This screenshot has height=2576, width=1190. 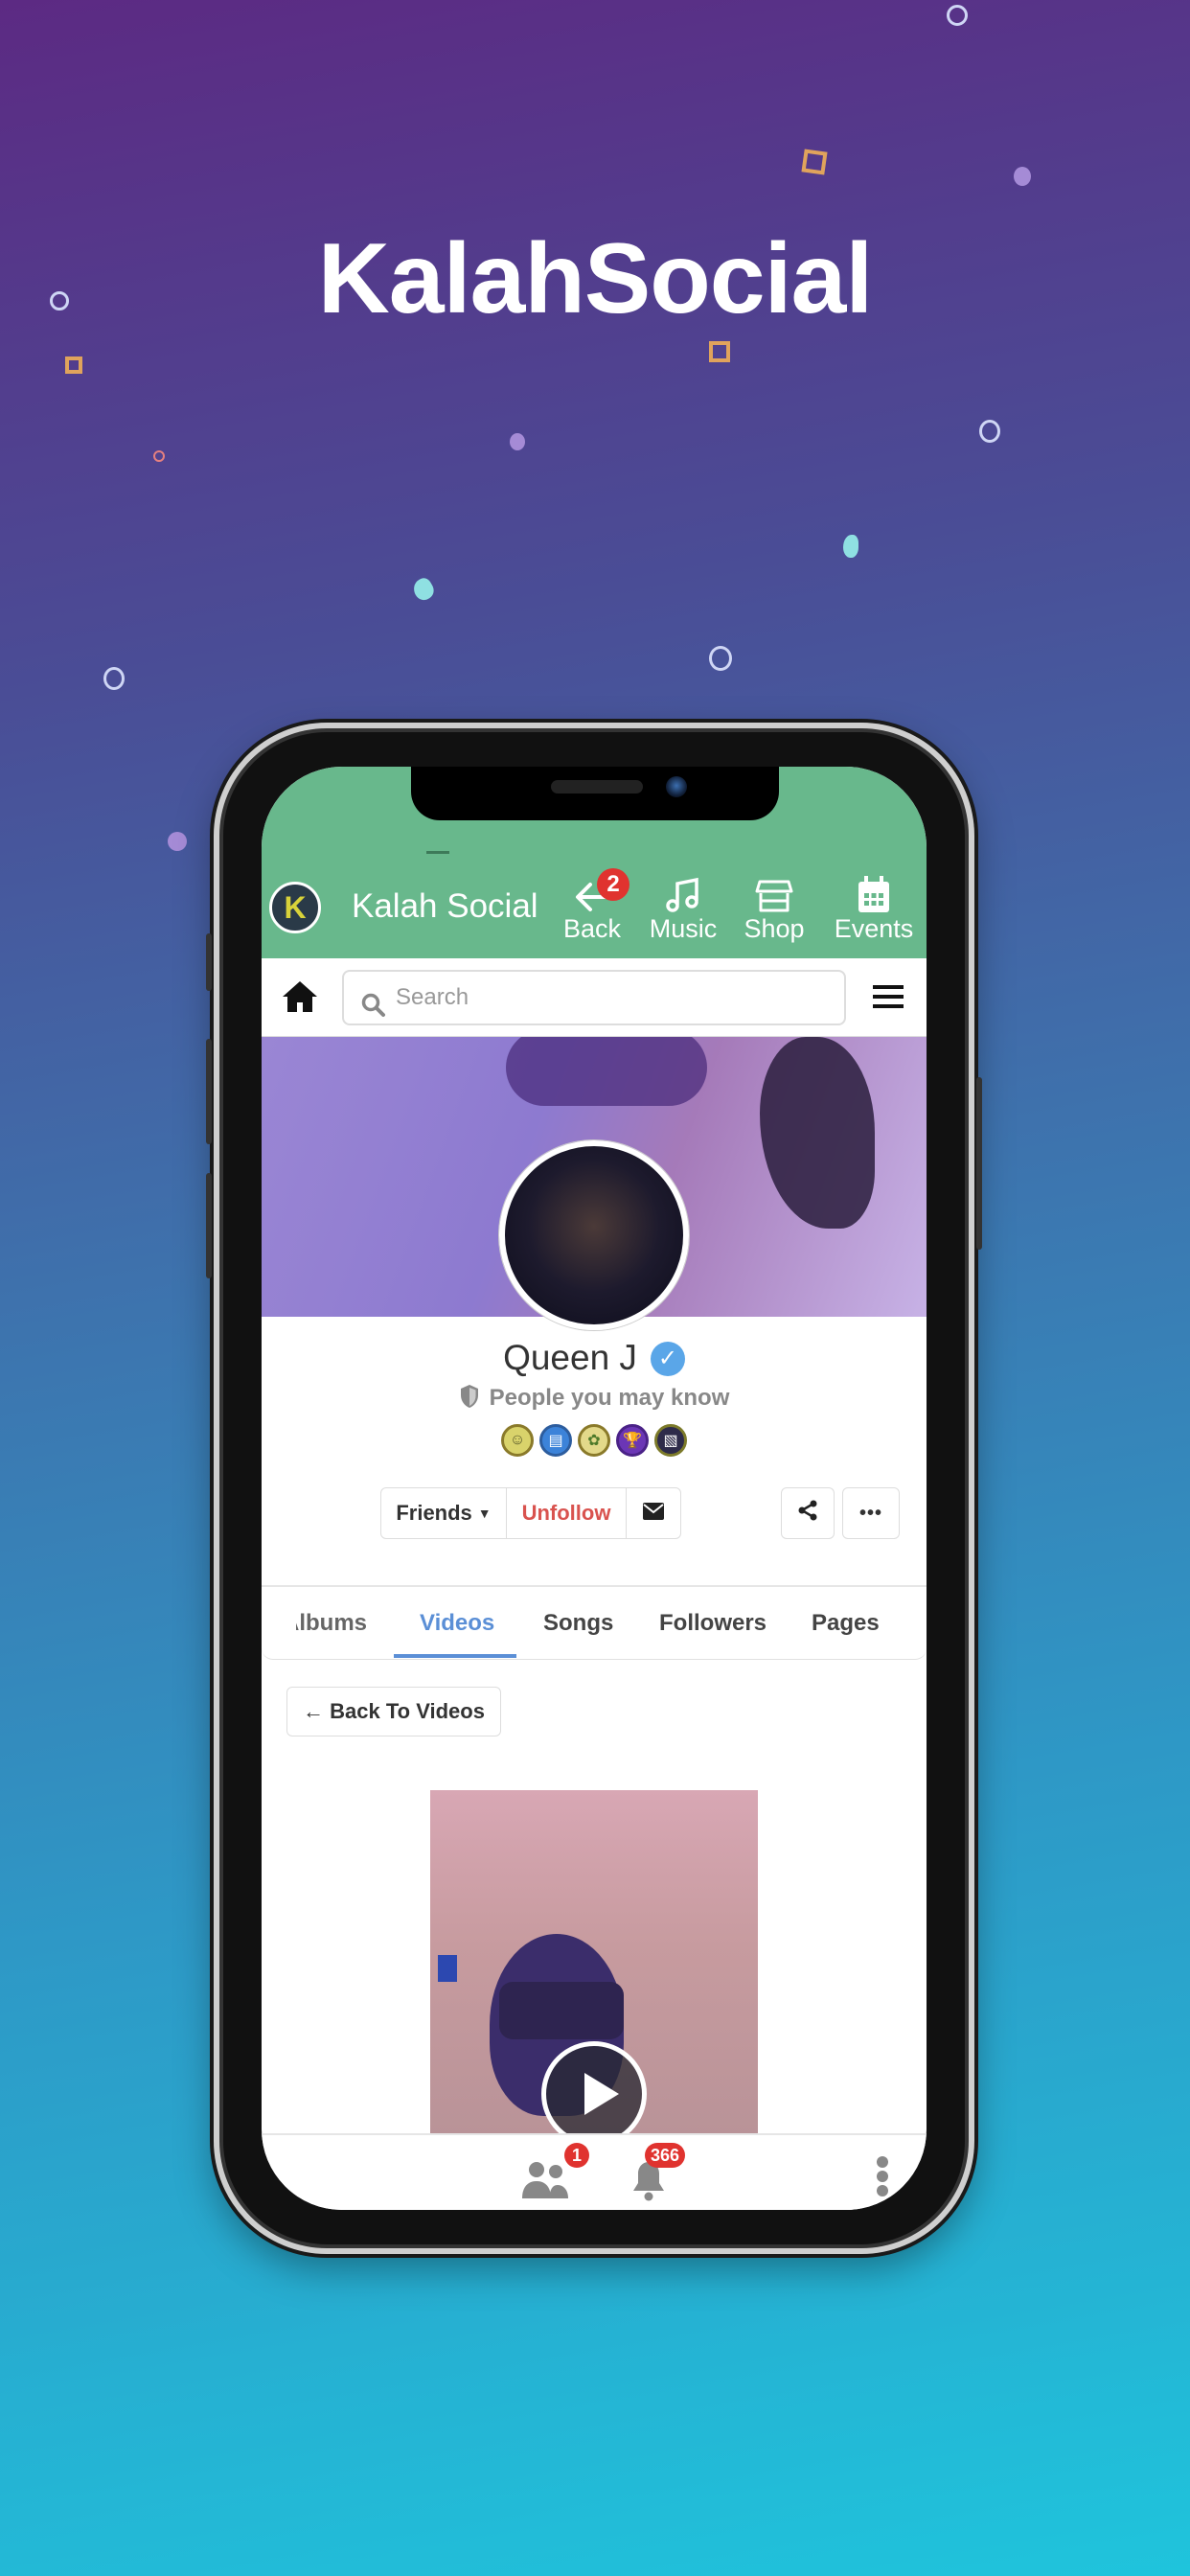 What do you see at coordinates (775, 928) in the screenshot?
I see `nav-shop-label: Shop` at bounding box center [775, 928].